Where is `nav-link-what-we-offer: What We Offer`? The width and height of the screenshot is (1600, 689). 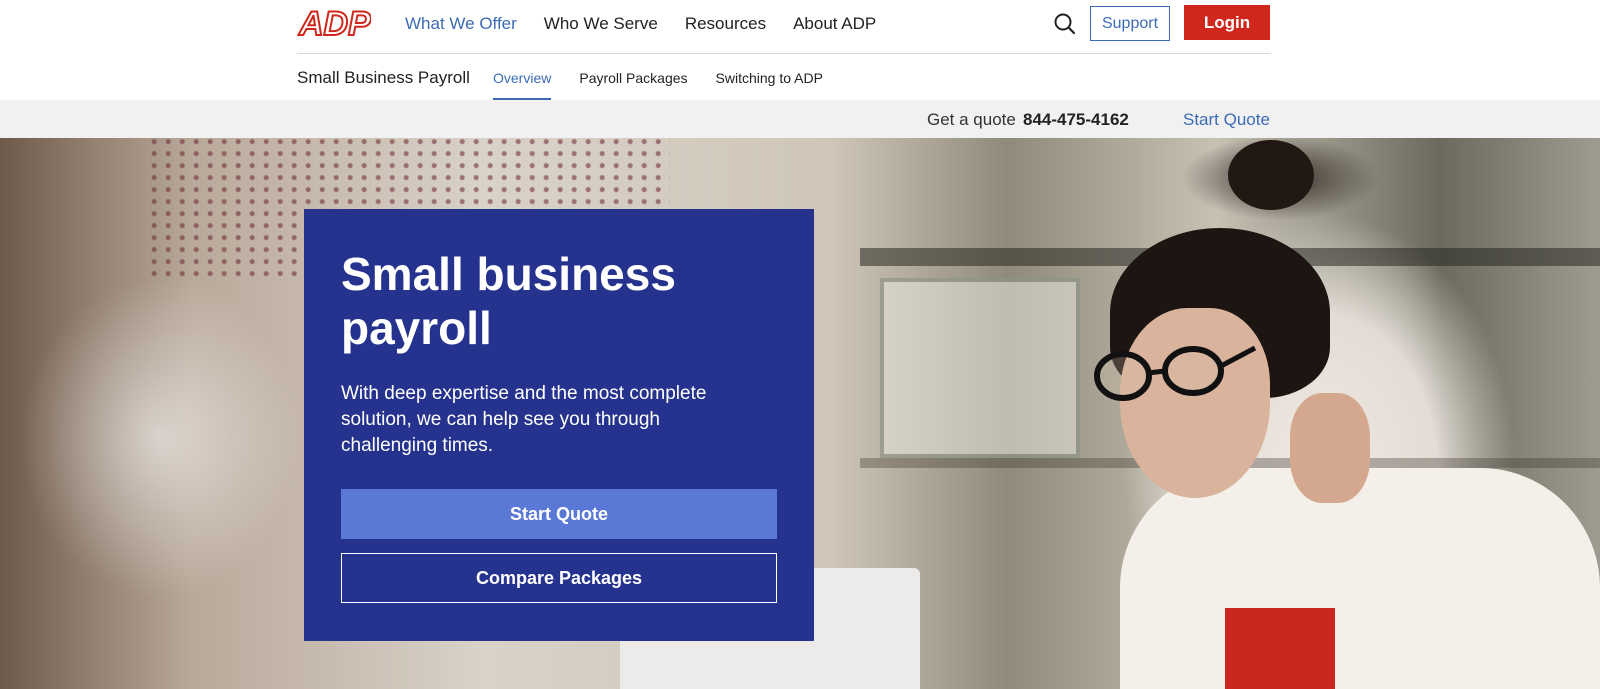 nav-link-what-we-offer: What We Offer is located at coordinates (461, 24).